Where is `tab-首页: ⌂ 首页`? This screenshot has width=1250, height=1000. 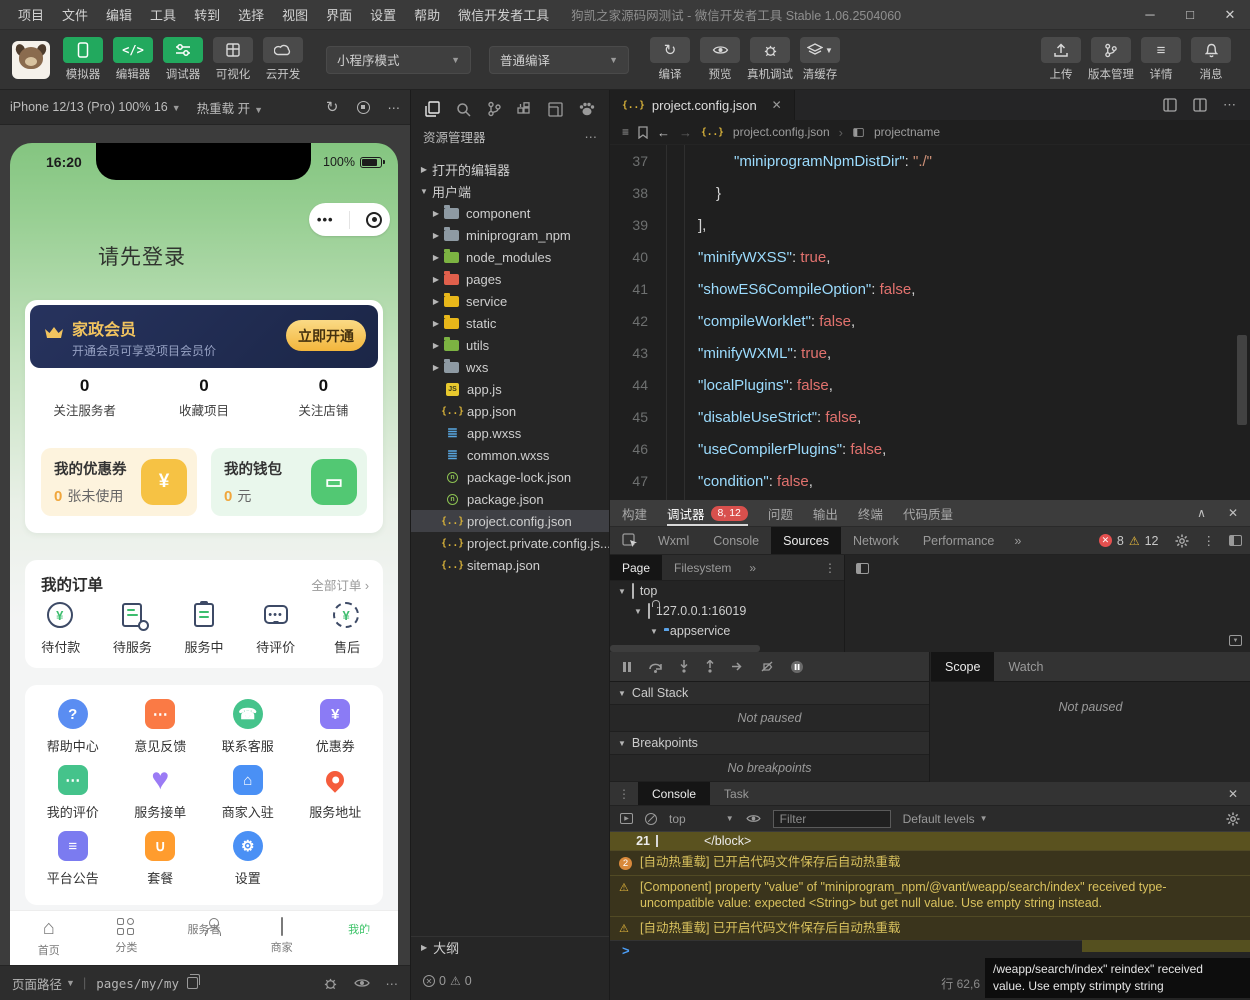
tab-首页: ⌂ 首页 is located at coordinates (49, 938).